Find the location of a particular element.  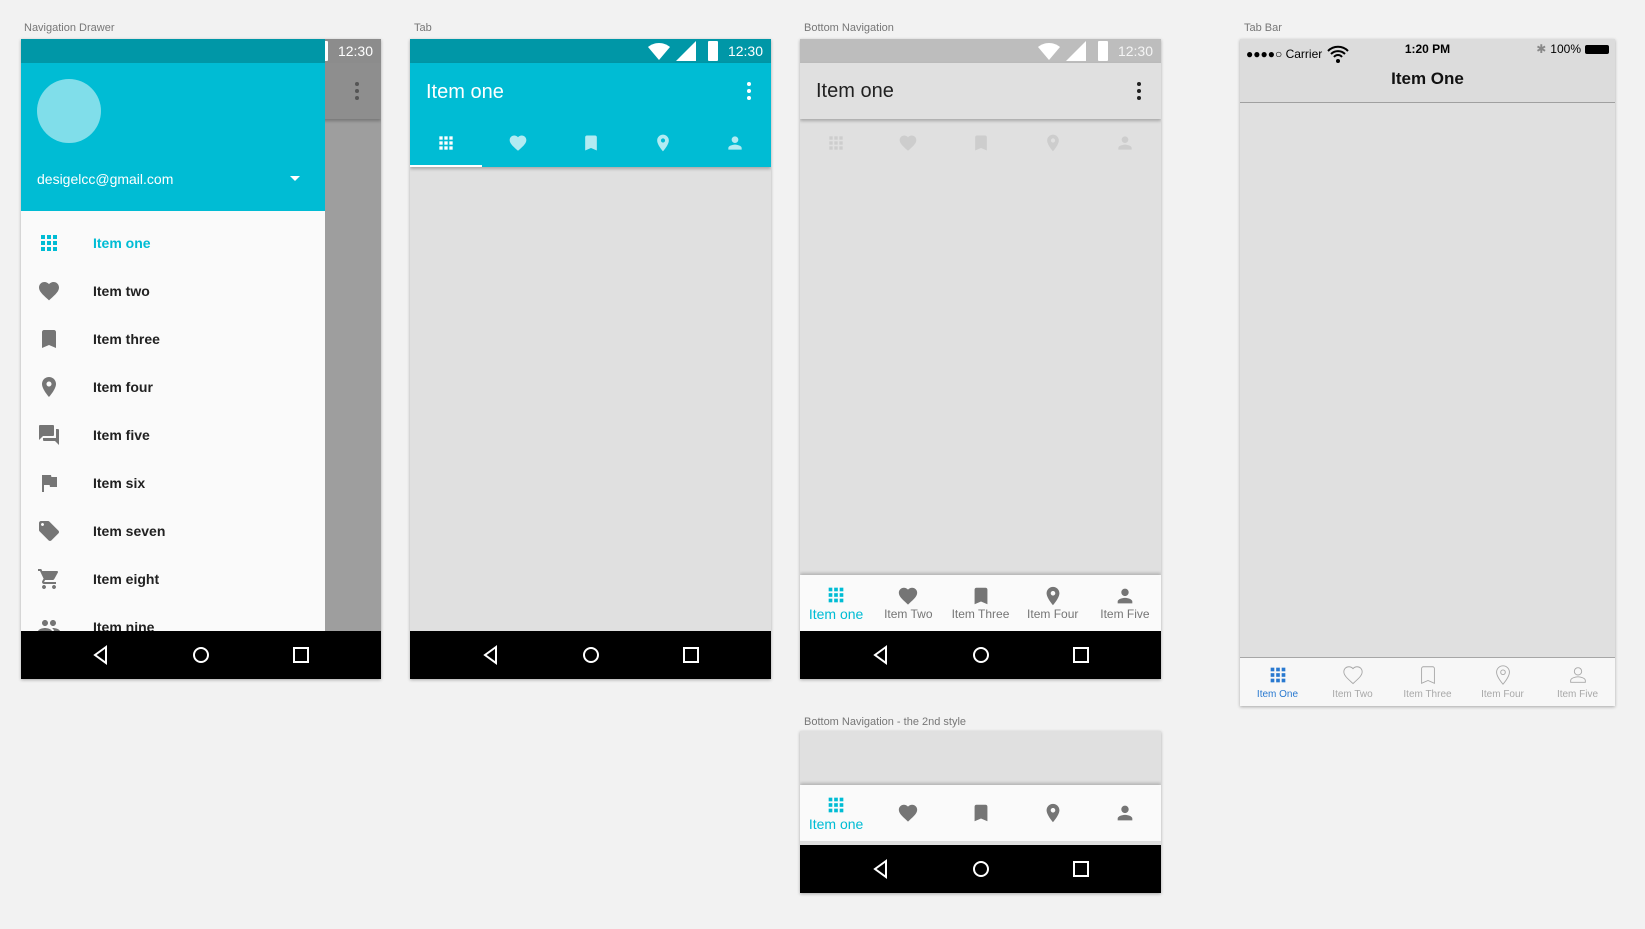

ios-tab-item: Item Four is located at coordinates (1502, 682).